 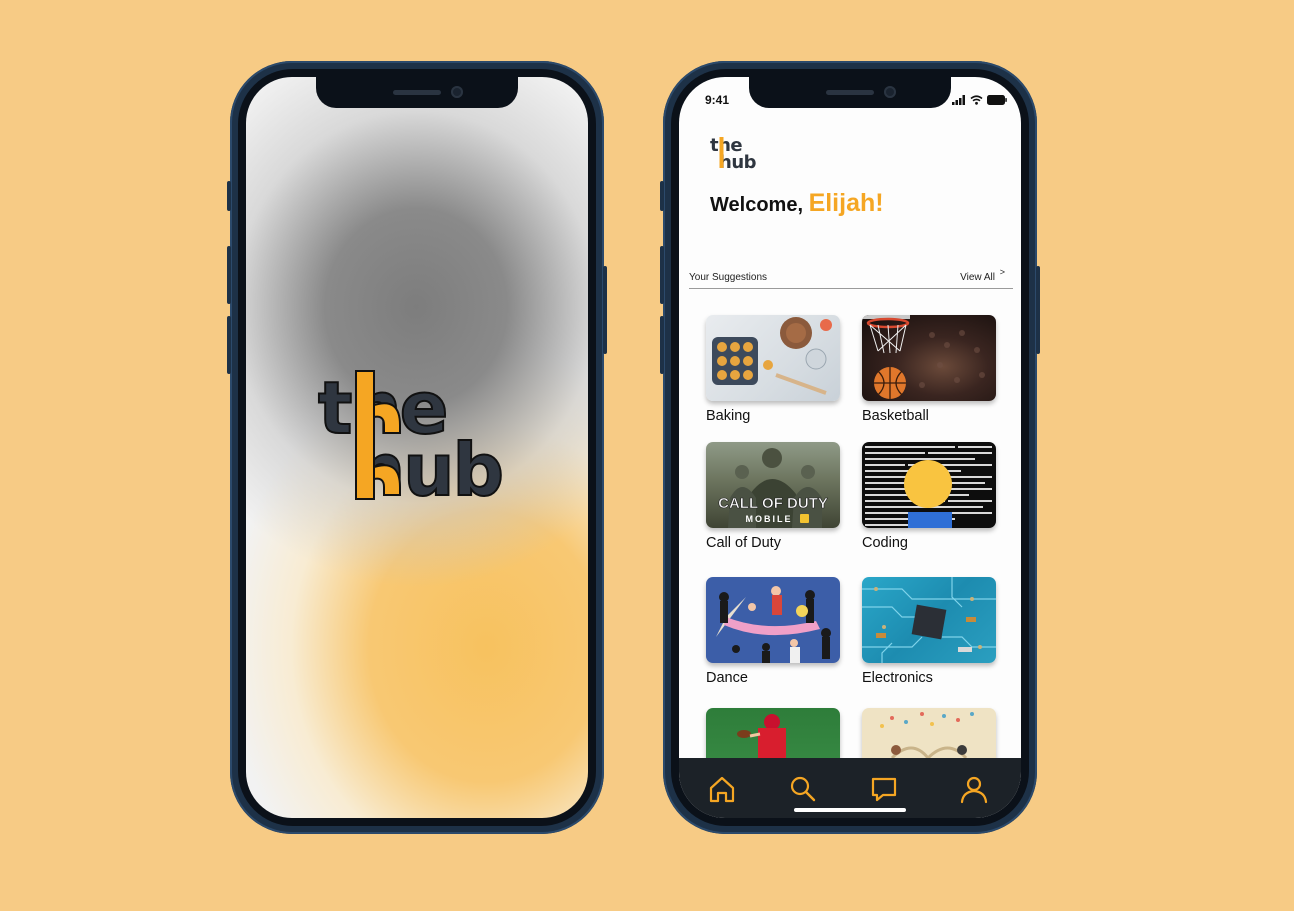 What do you see at coordinates (769, 519) in the screenshot?
I see `cod-subtitle-text: MOBILE` at bounding box center [769, 519].